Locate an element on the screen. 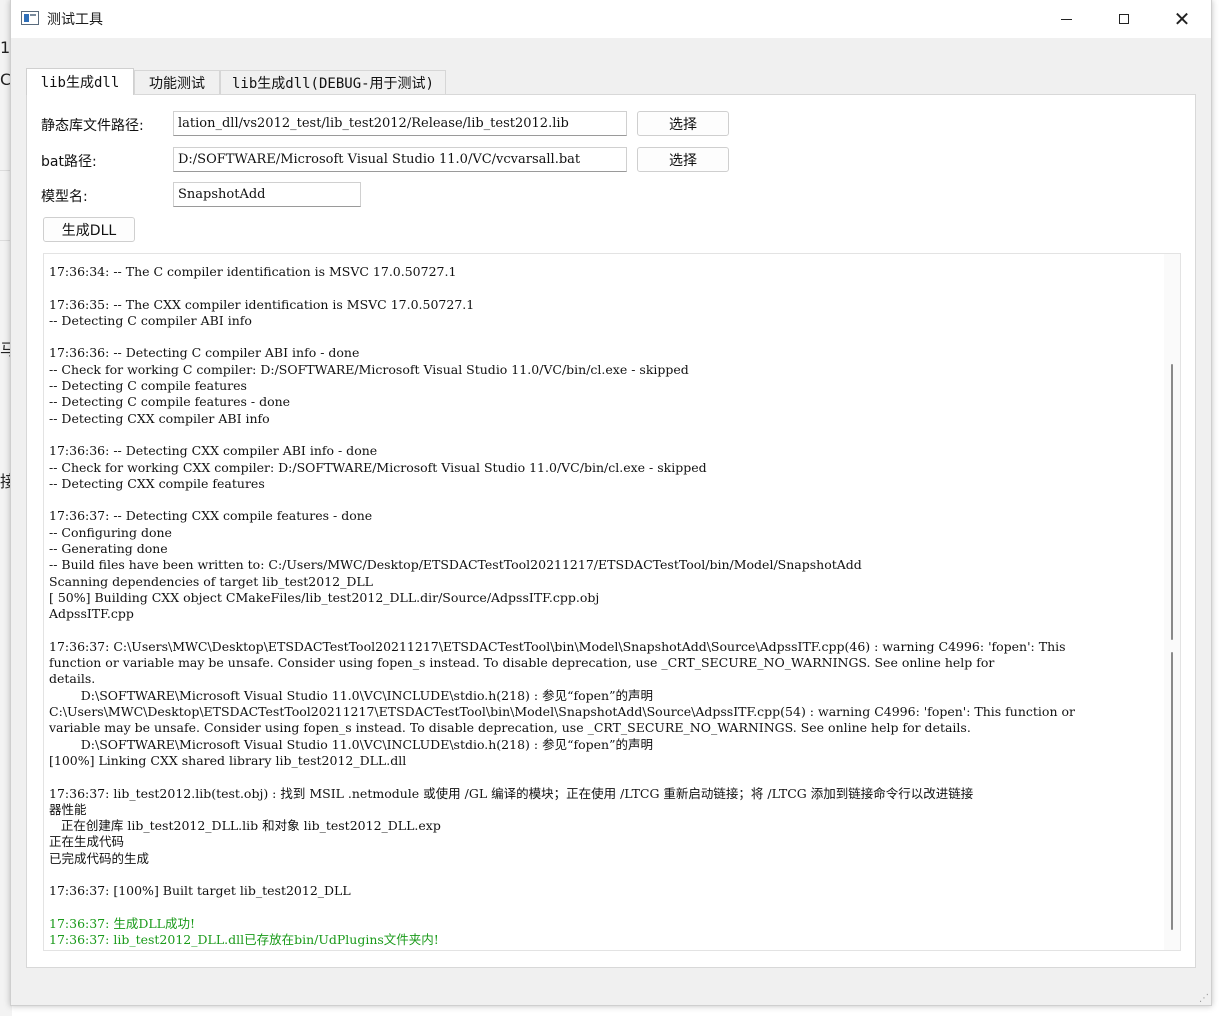 The image size is (1221, 1016). maximize-button is located at coordinates (1124, 19).